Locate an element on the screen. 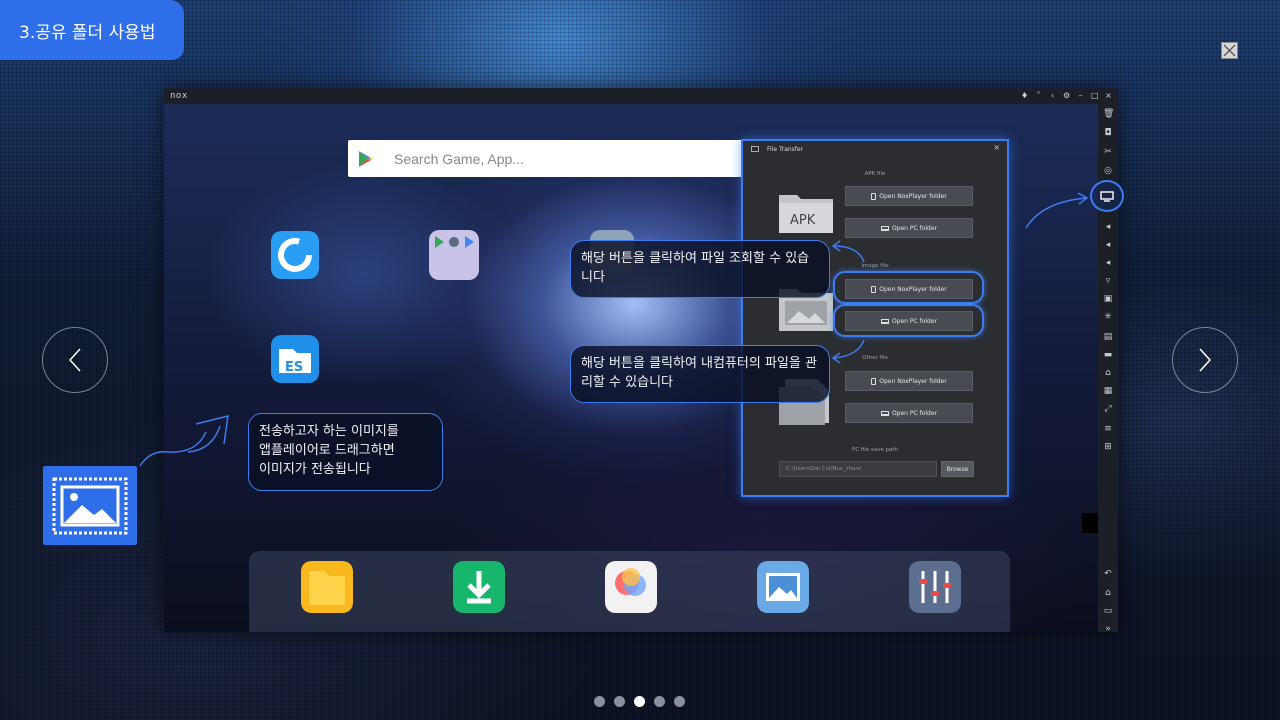  gallery-app-icon is located at coordinates (783, 587).